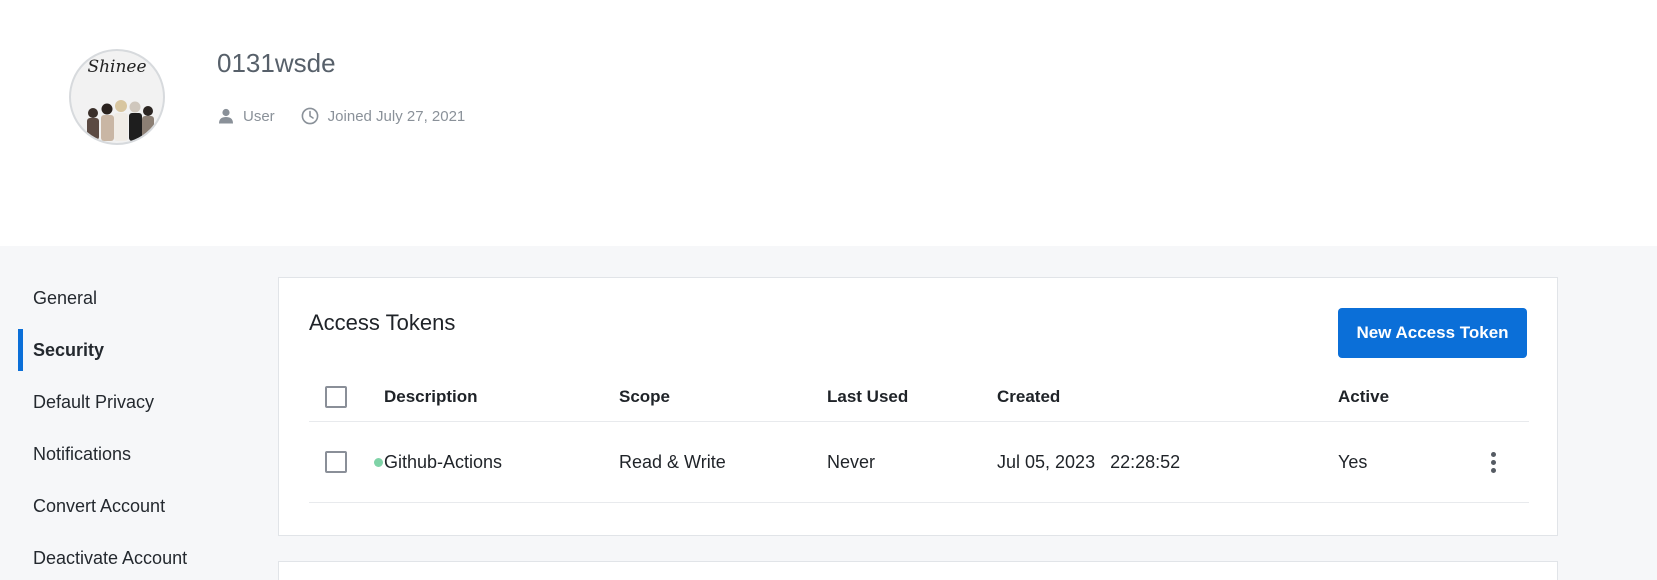  I want to click on column-header-active: Active, so click(1363, 396).